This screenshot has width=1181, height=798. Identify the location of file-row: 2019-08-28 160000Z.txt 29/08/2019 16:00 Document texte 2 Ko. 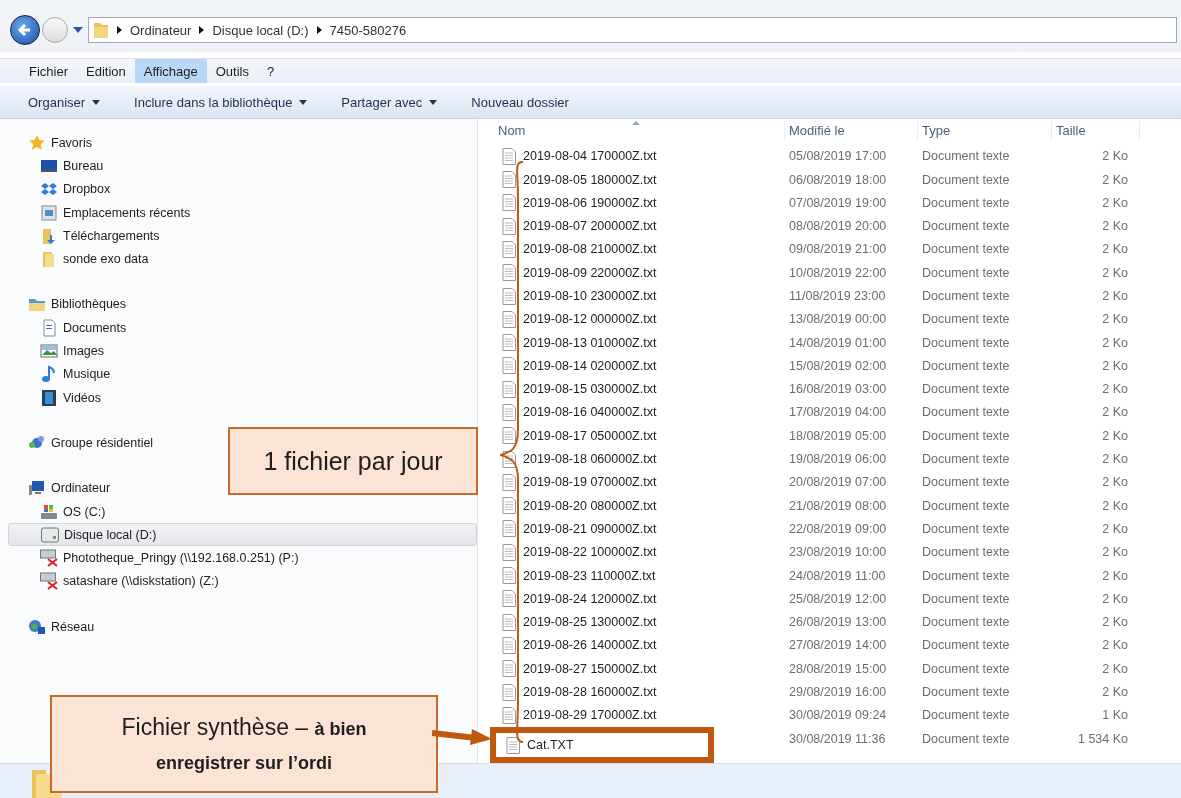
(829, 692).